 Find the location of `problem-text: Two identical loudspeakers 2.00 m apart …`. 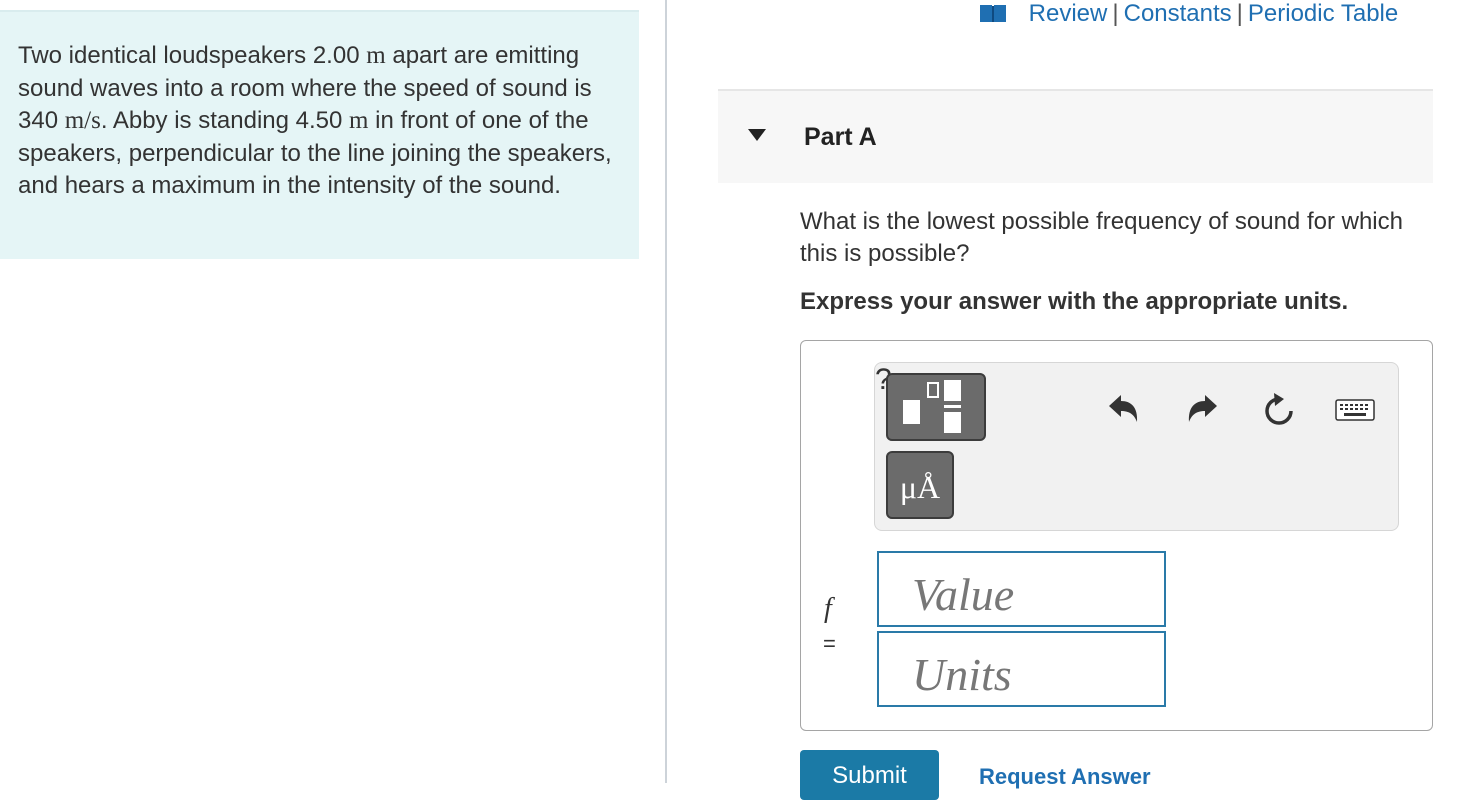

problem-text: Two identical loudspeakers 2.00 m apart … is located at coordinates (318, 121).